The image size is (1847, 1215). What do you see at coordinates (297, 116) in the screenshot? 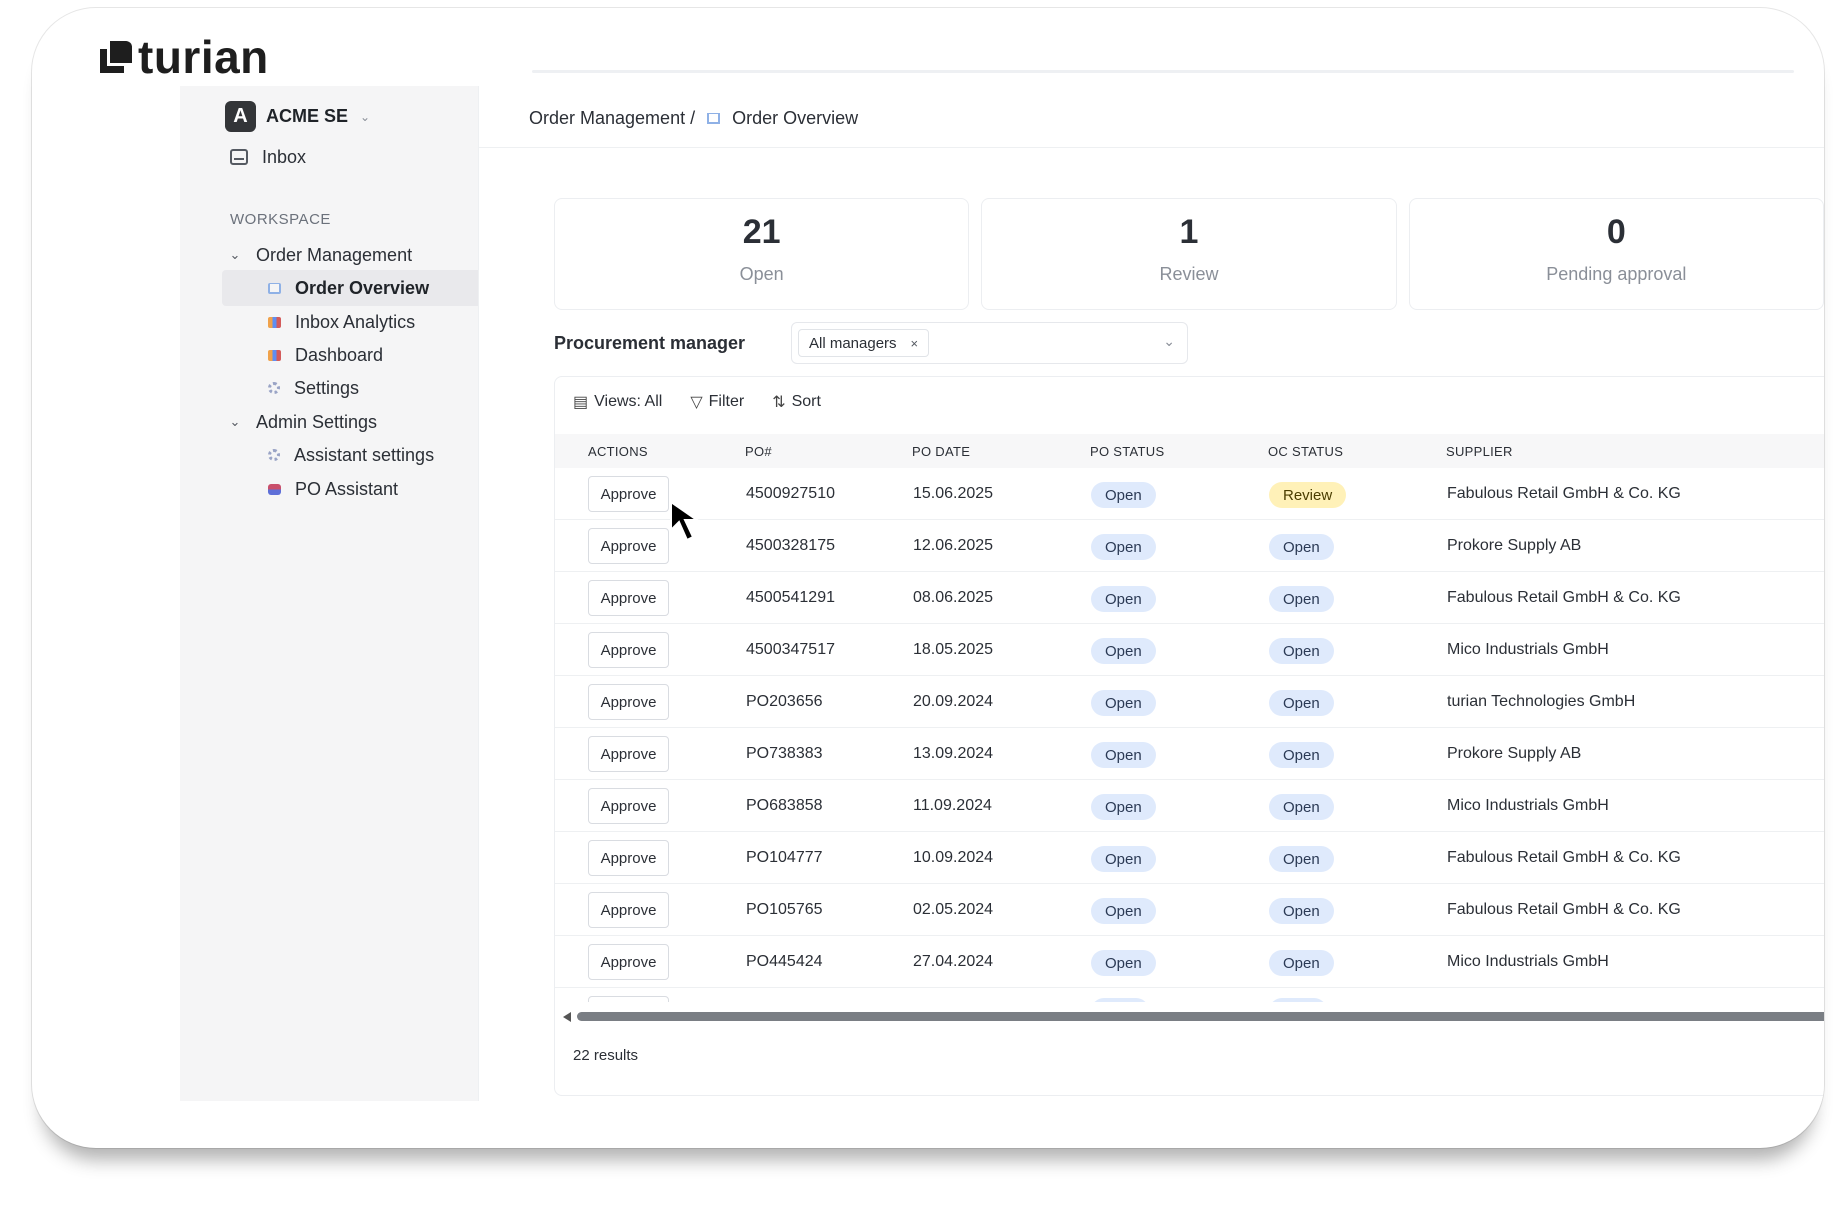
I see `org-switcher: A ACME SE ⌄` at bounding box center [297, 116].